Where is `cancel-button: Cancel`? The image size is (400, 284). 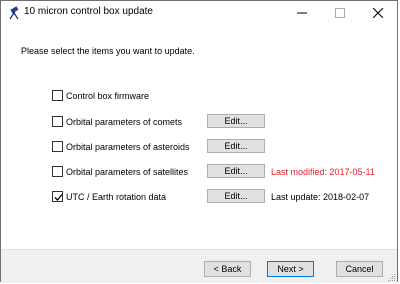 cancel-button: Cancel is located at coordinates (359, 269).